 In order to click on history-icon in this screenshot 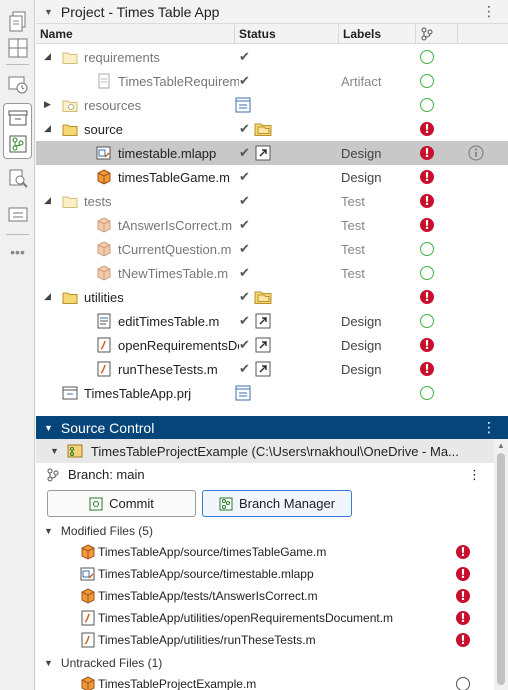, I will do `click(17, 83)`.